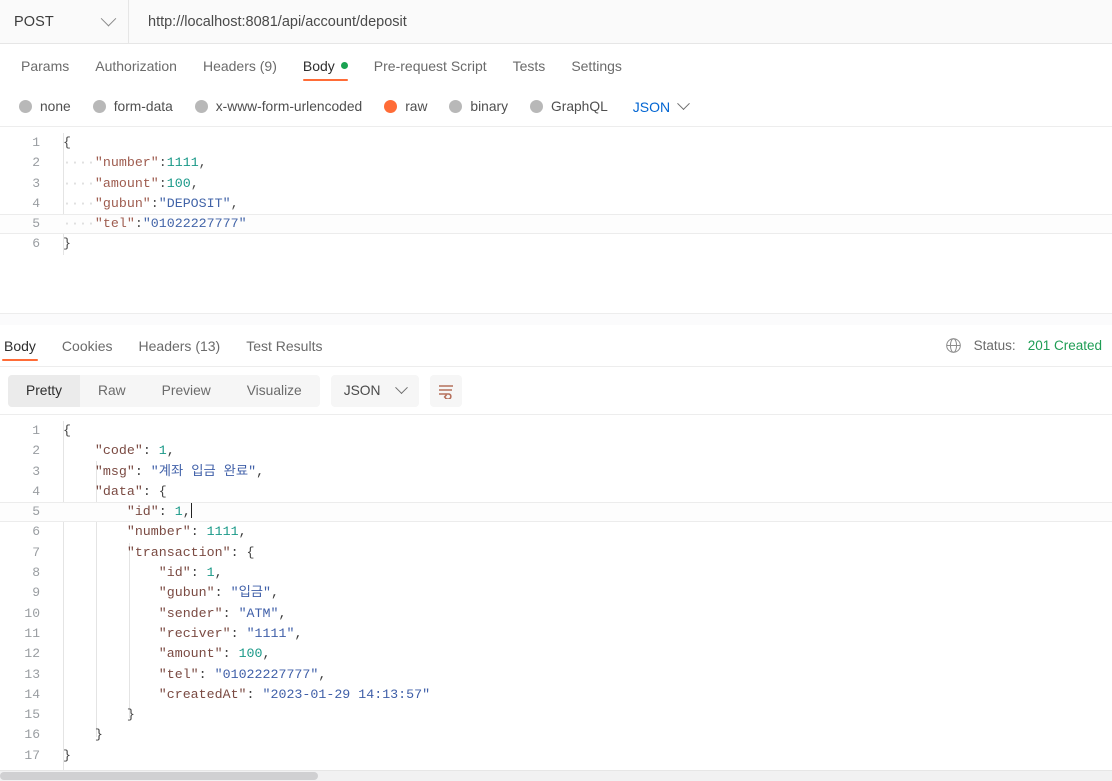 The image size is (1112, 781). I want to click on response-tab-cookies: Cookies, so click(87, 345).